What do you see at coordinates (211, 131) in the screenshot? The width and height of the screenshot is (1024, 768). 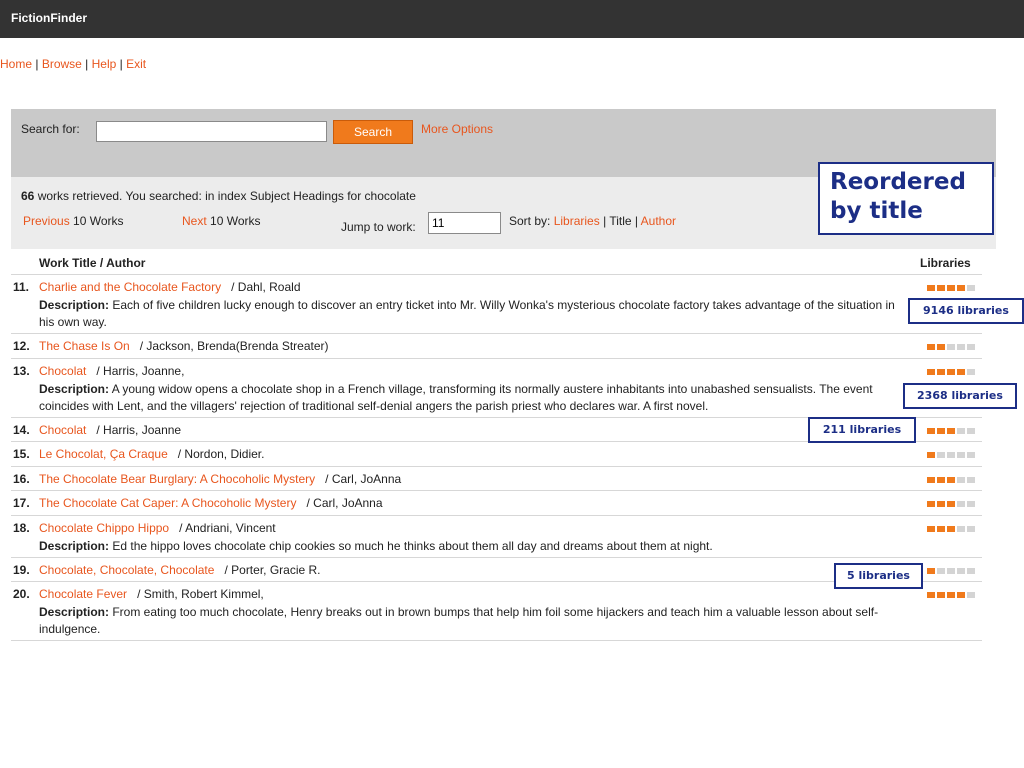 I see `search-input` at bounding box center [211, 131].